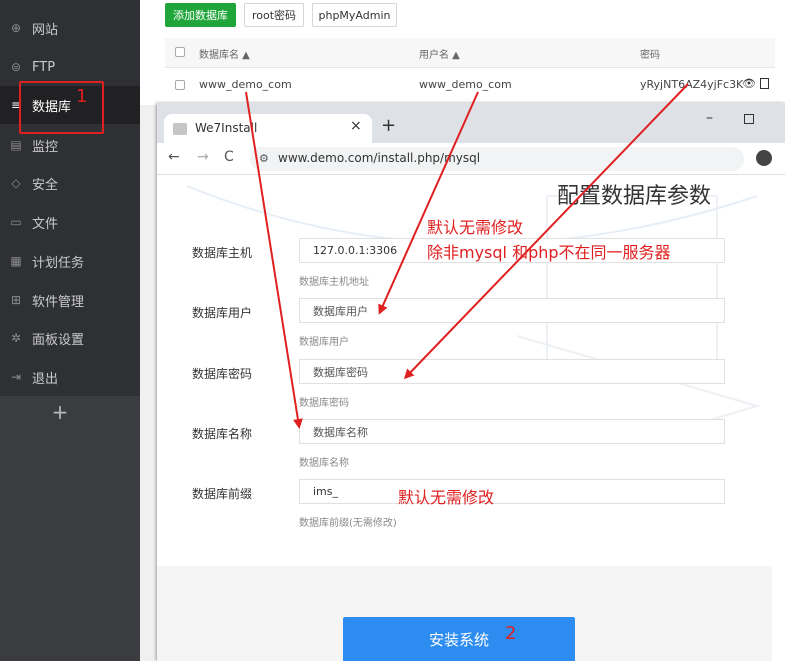  Describe the element at coordinates (16, 222) in the screenshot. I see `folder-icon: ▭` at that location.